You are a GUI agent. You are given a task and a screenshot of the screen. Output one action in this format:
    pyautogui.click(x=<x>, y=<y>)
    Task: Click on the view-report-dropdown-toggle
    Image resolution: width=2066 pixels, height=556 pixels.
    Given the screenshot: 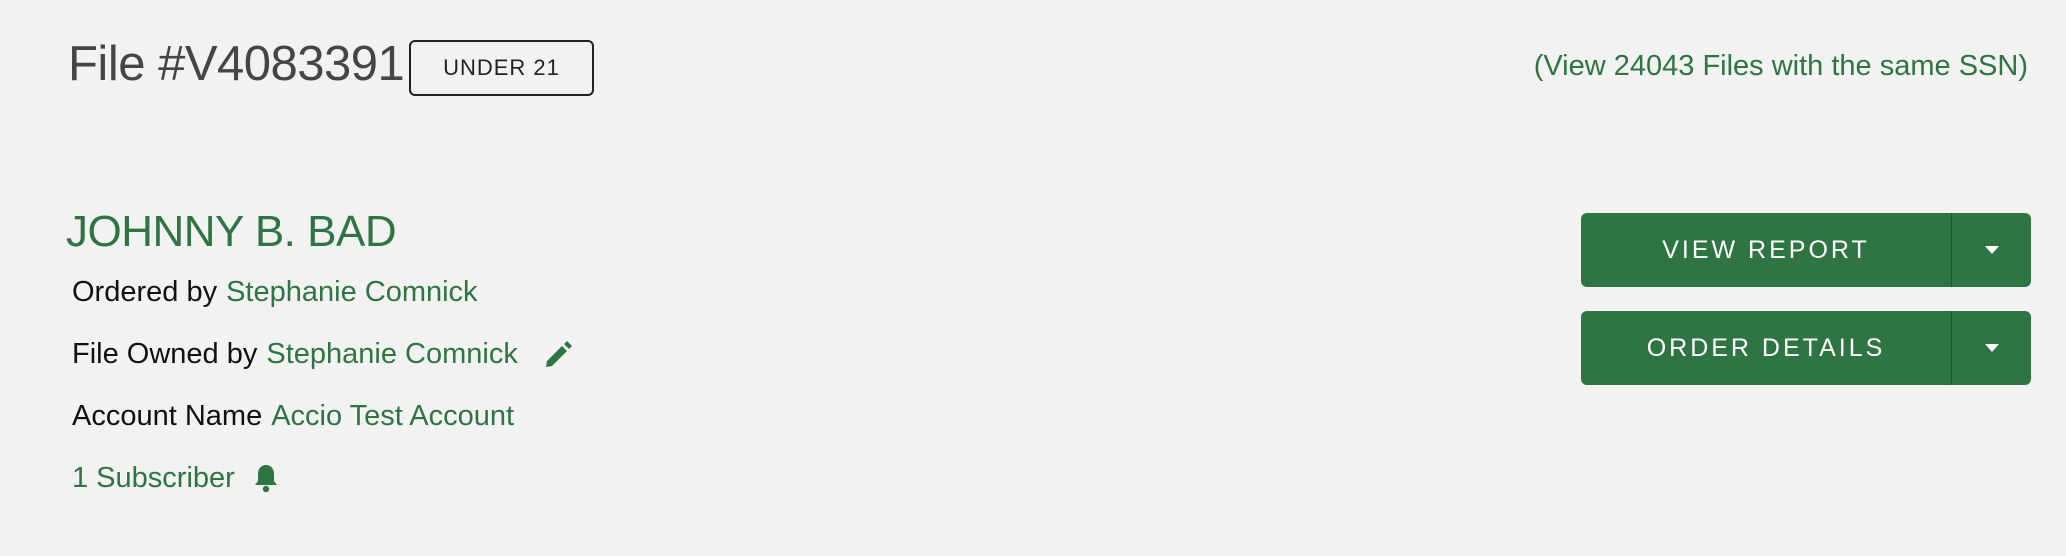 What is the action you would take?
    pyautogui.click(x=1991, y=250)
    